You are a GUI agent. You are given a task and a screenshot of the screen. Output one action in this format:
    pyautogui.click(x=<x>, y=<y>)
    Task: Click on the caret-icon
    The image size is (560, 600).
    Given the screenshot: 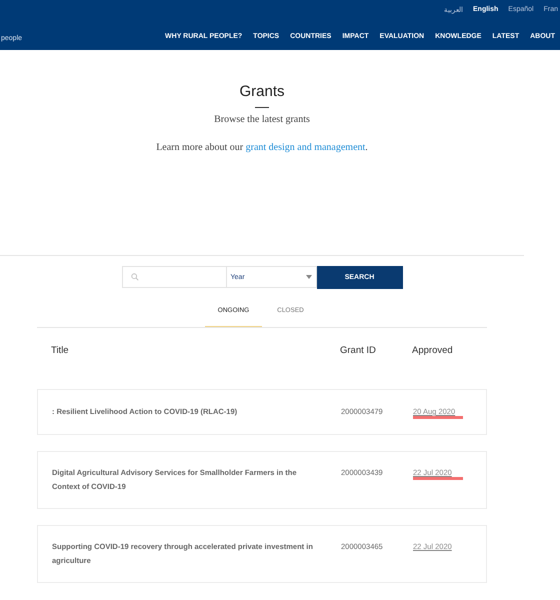 What is the action you would take?
    pyautogui.click(x=309, y=277)
    